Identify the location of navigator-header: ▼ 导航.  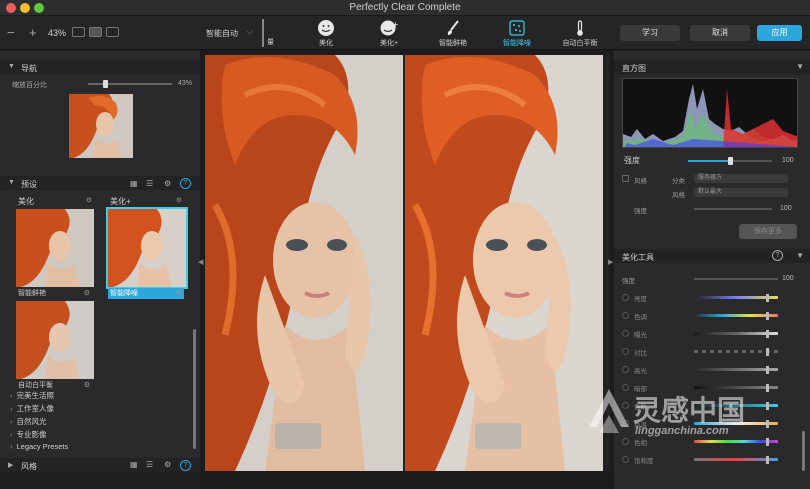
(100, 67).